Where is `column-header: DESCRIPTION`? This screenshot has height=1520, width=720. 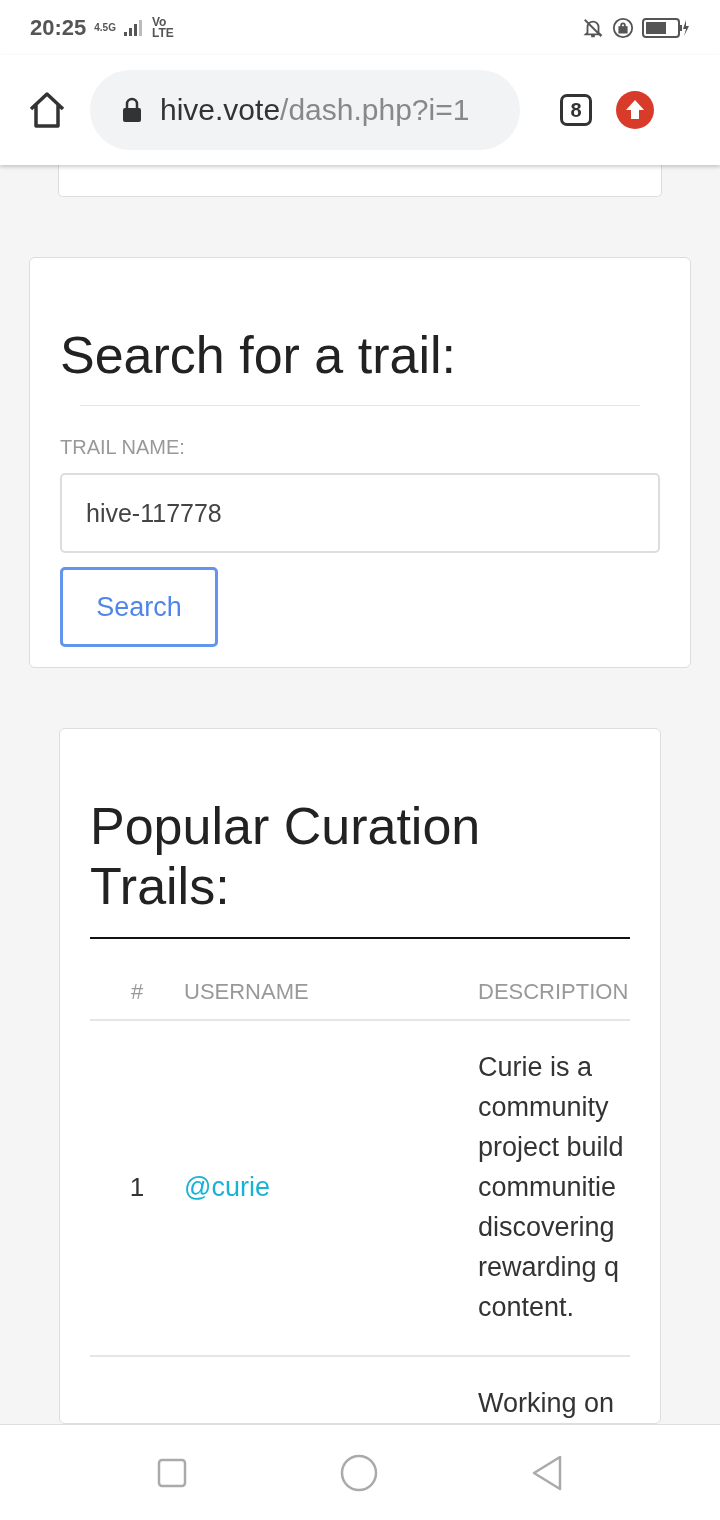 column-header: DESCRIPTION is located at coordinates (554, 1000).